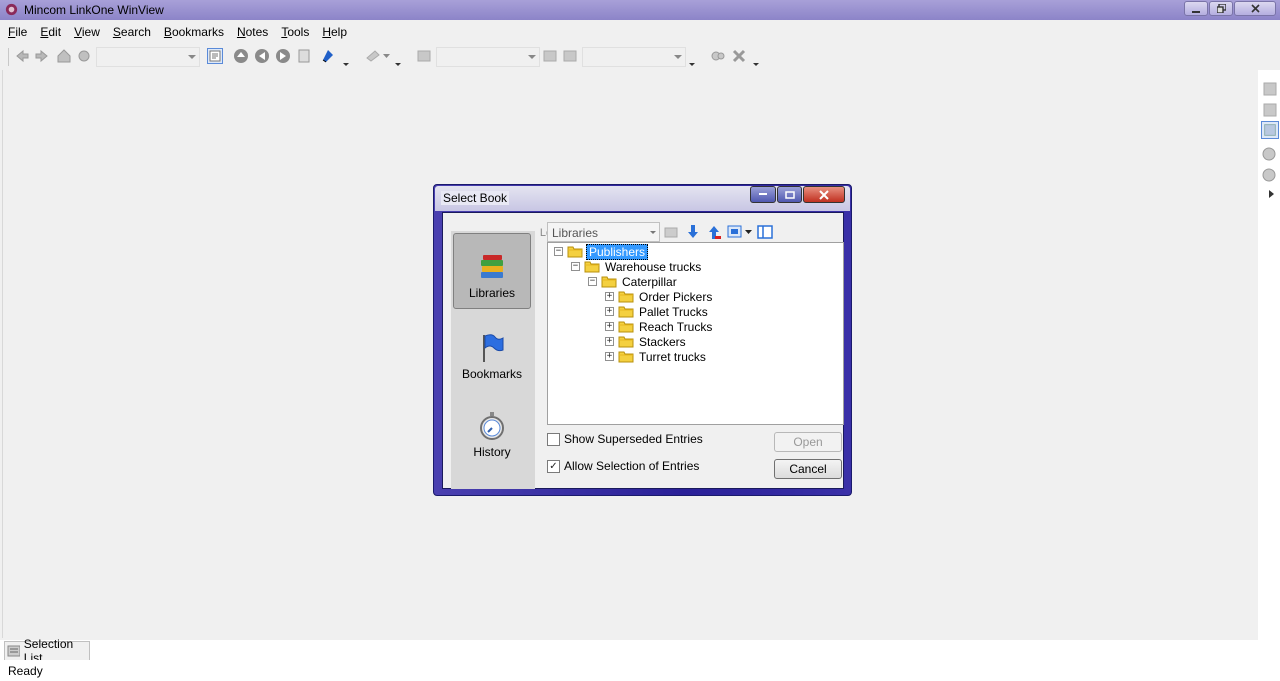  What do you see at coordinates (492, 271) in the screenshot?
I see `nav-libraries: Libraries` at bounding box center [492, 271].